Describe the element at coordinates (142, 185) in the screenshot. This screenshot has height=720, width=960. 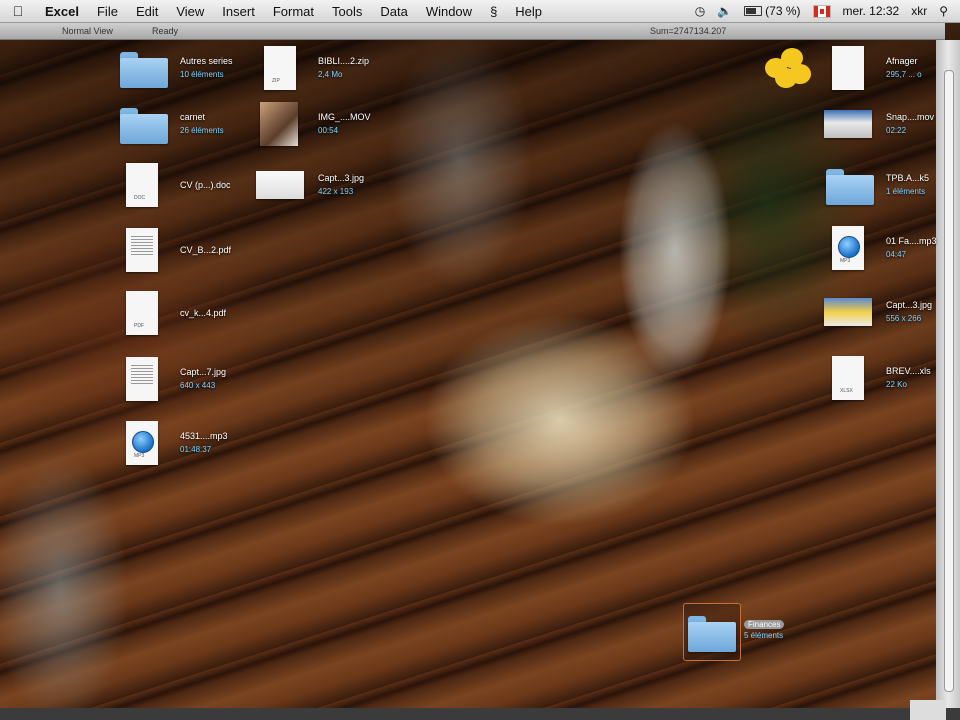
I see `document-icon: DOC` at that location.